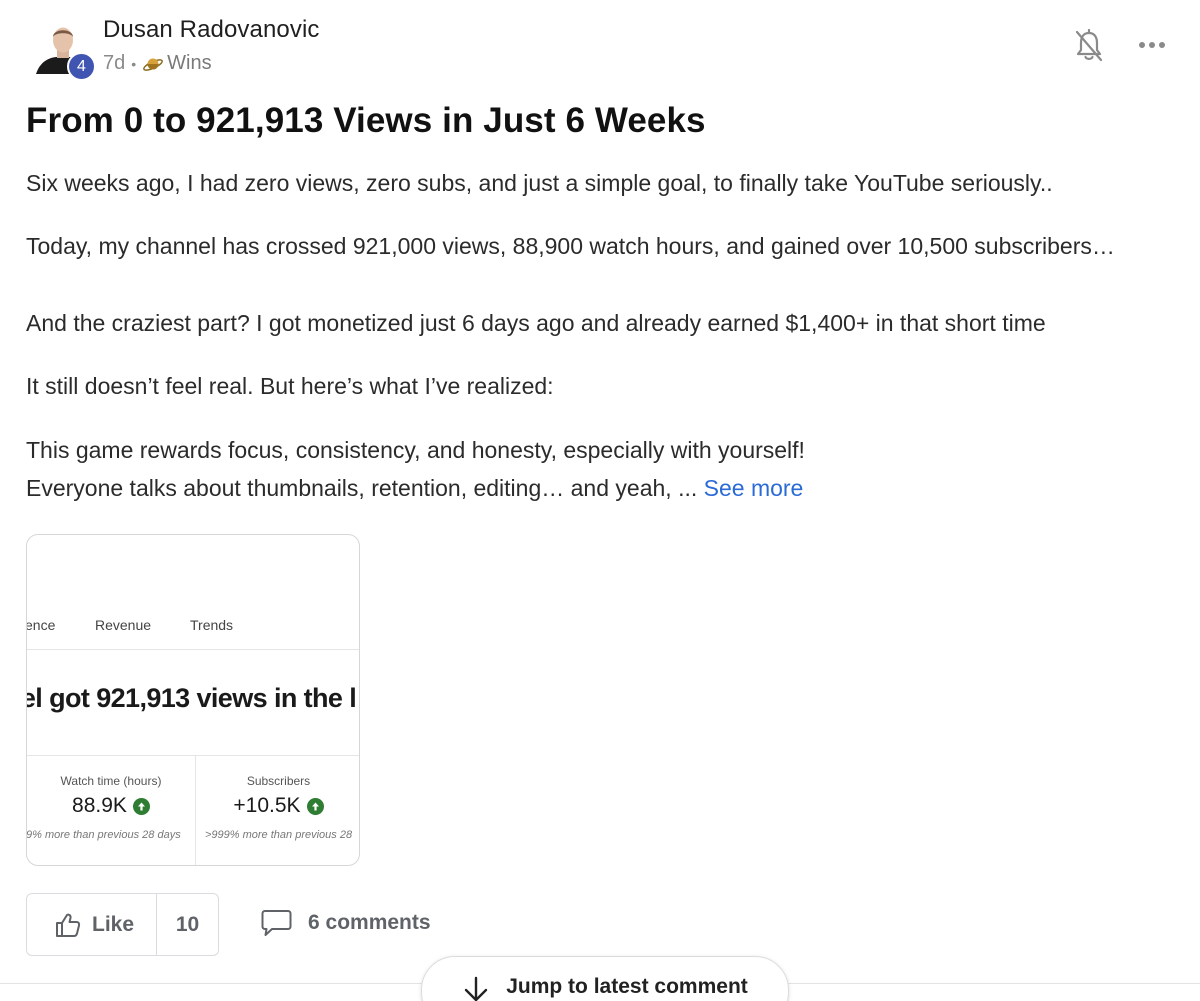 This screenshot has height=1001, width=1200. What do you see at coordinates (192, 592) in the screenshot?
I see `attachment-tabs: ence Revenue Trends` at bounding box center [192, 592].